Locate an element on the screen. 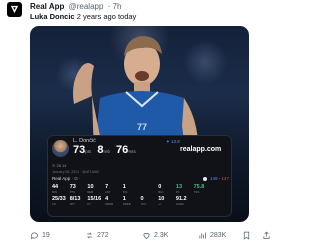 Image resolution: width=320 pixels, height=242 pixels. box-score-label: Real App is located at coordinates (61, 178).